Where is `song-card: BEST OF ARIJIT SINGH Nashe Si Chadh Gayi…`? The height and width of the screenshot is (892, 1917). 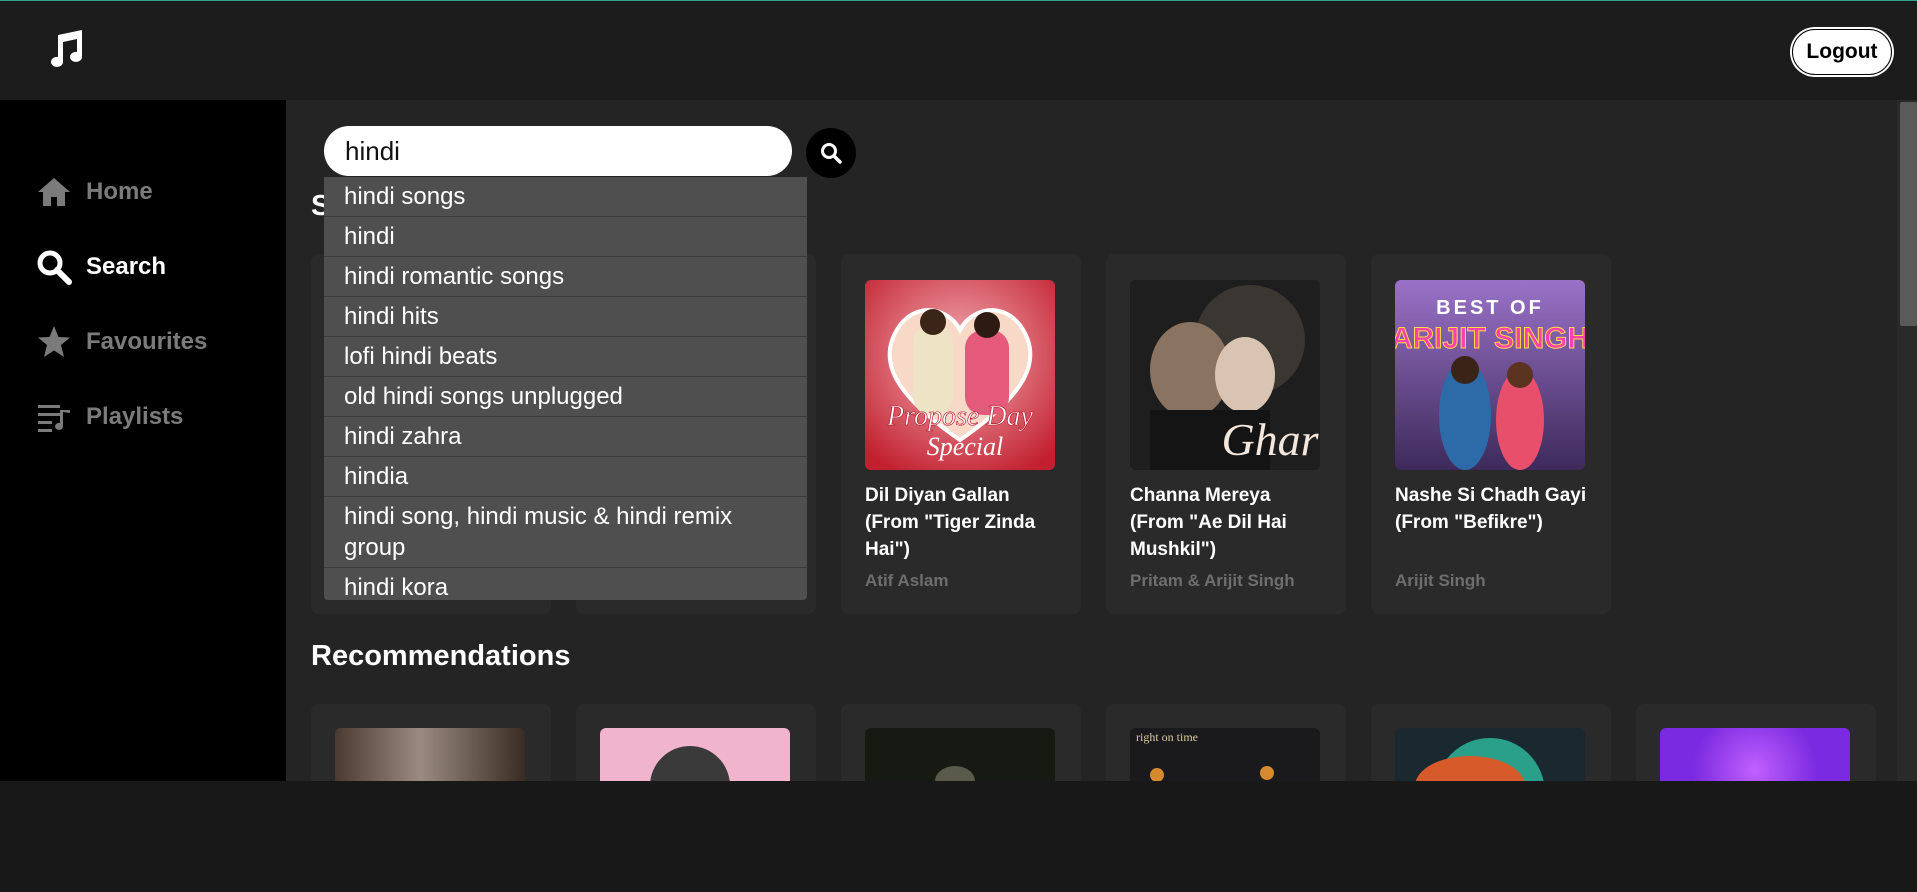
song-card: BEST OF ARIJIT SINGH Nashe Si Chadh Gayi… is located at coordinates (1491, 434).